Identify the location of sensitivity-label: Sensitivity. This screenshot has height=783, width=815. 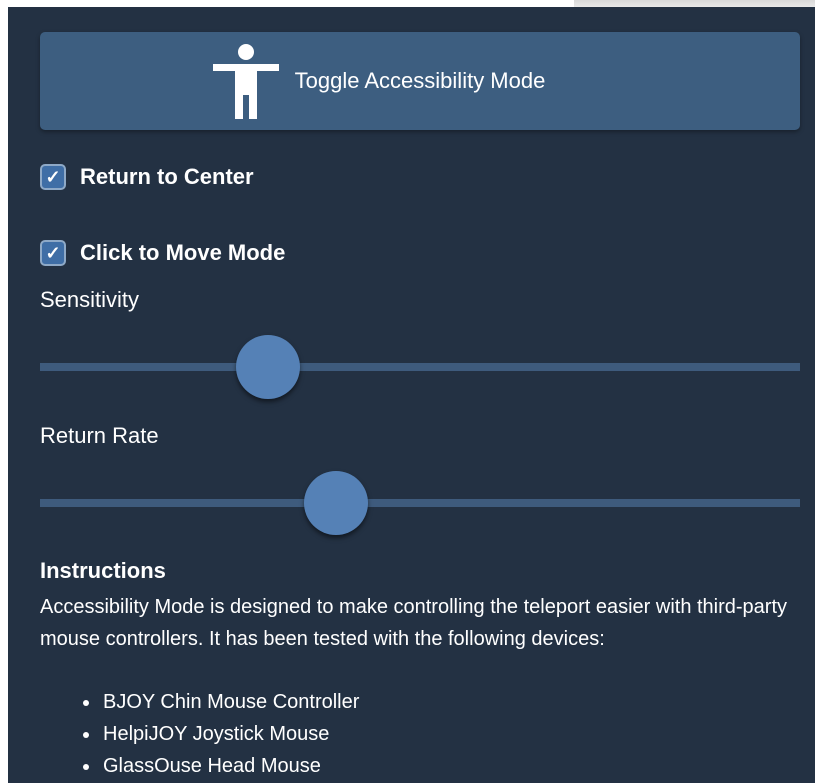
(90, 299).